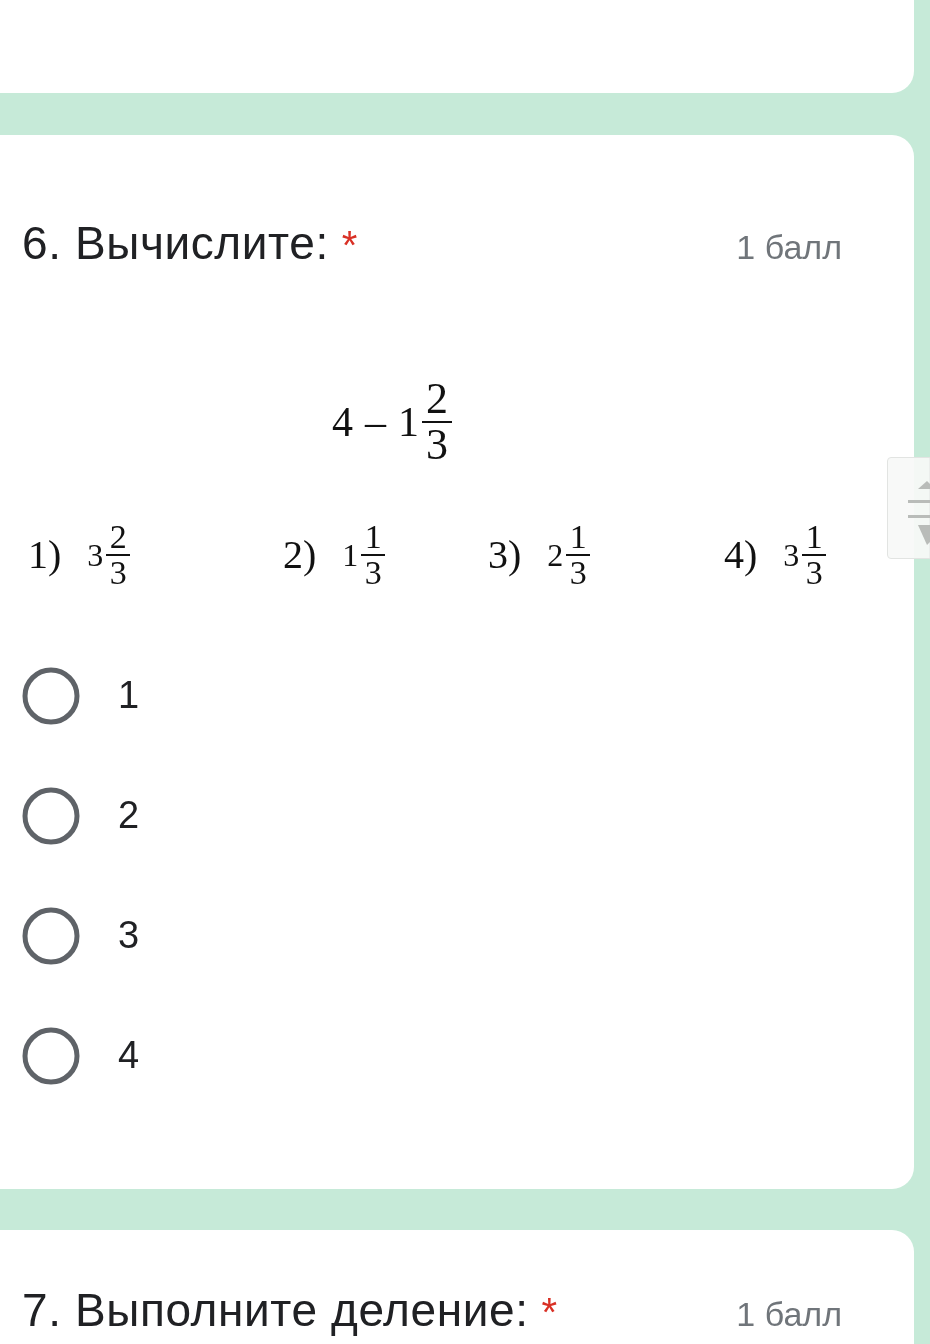 The height and width of the screenshot is (1344, 930). What do you see at coordinates (45, 555) in the screenshot?
I see `choice-number: 1)` at bounding box center [45, 555].